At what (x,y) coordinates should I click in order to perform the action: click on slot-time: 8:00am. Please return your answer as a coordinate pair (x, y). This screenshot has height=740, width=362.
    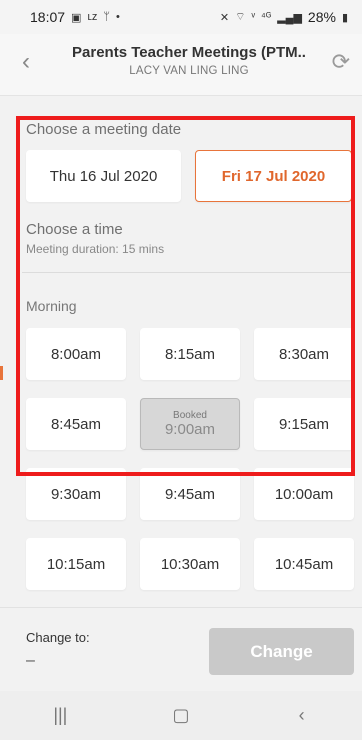
    Looking at the image, I should click on (76, 354).